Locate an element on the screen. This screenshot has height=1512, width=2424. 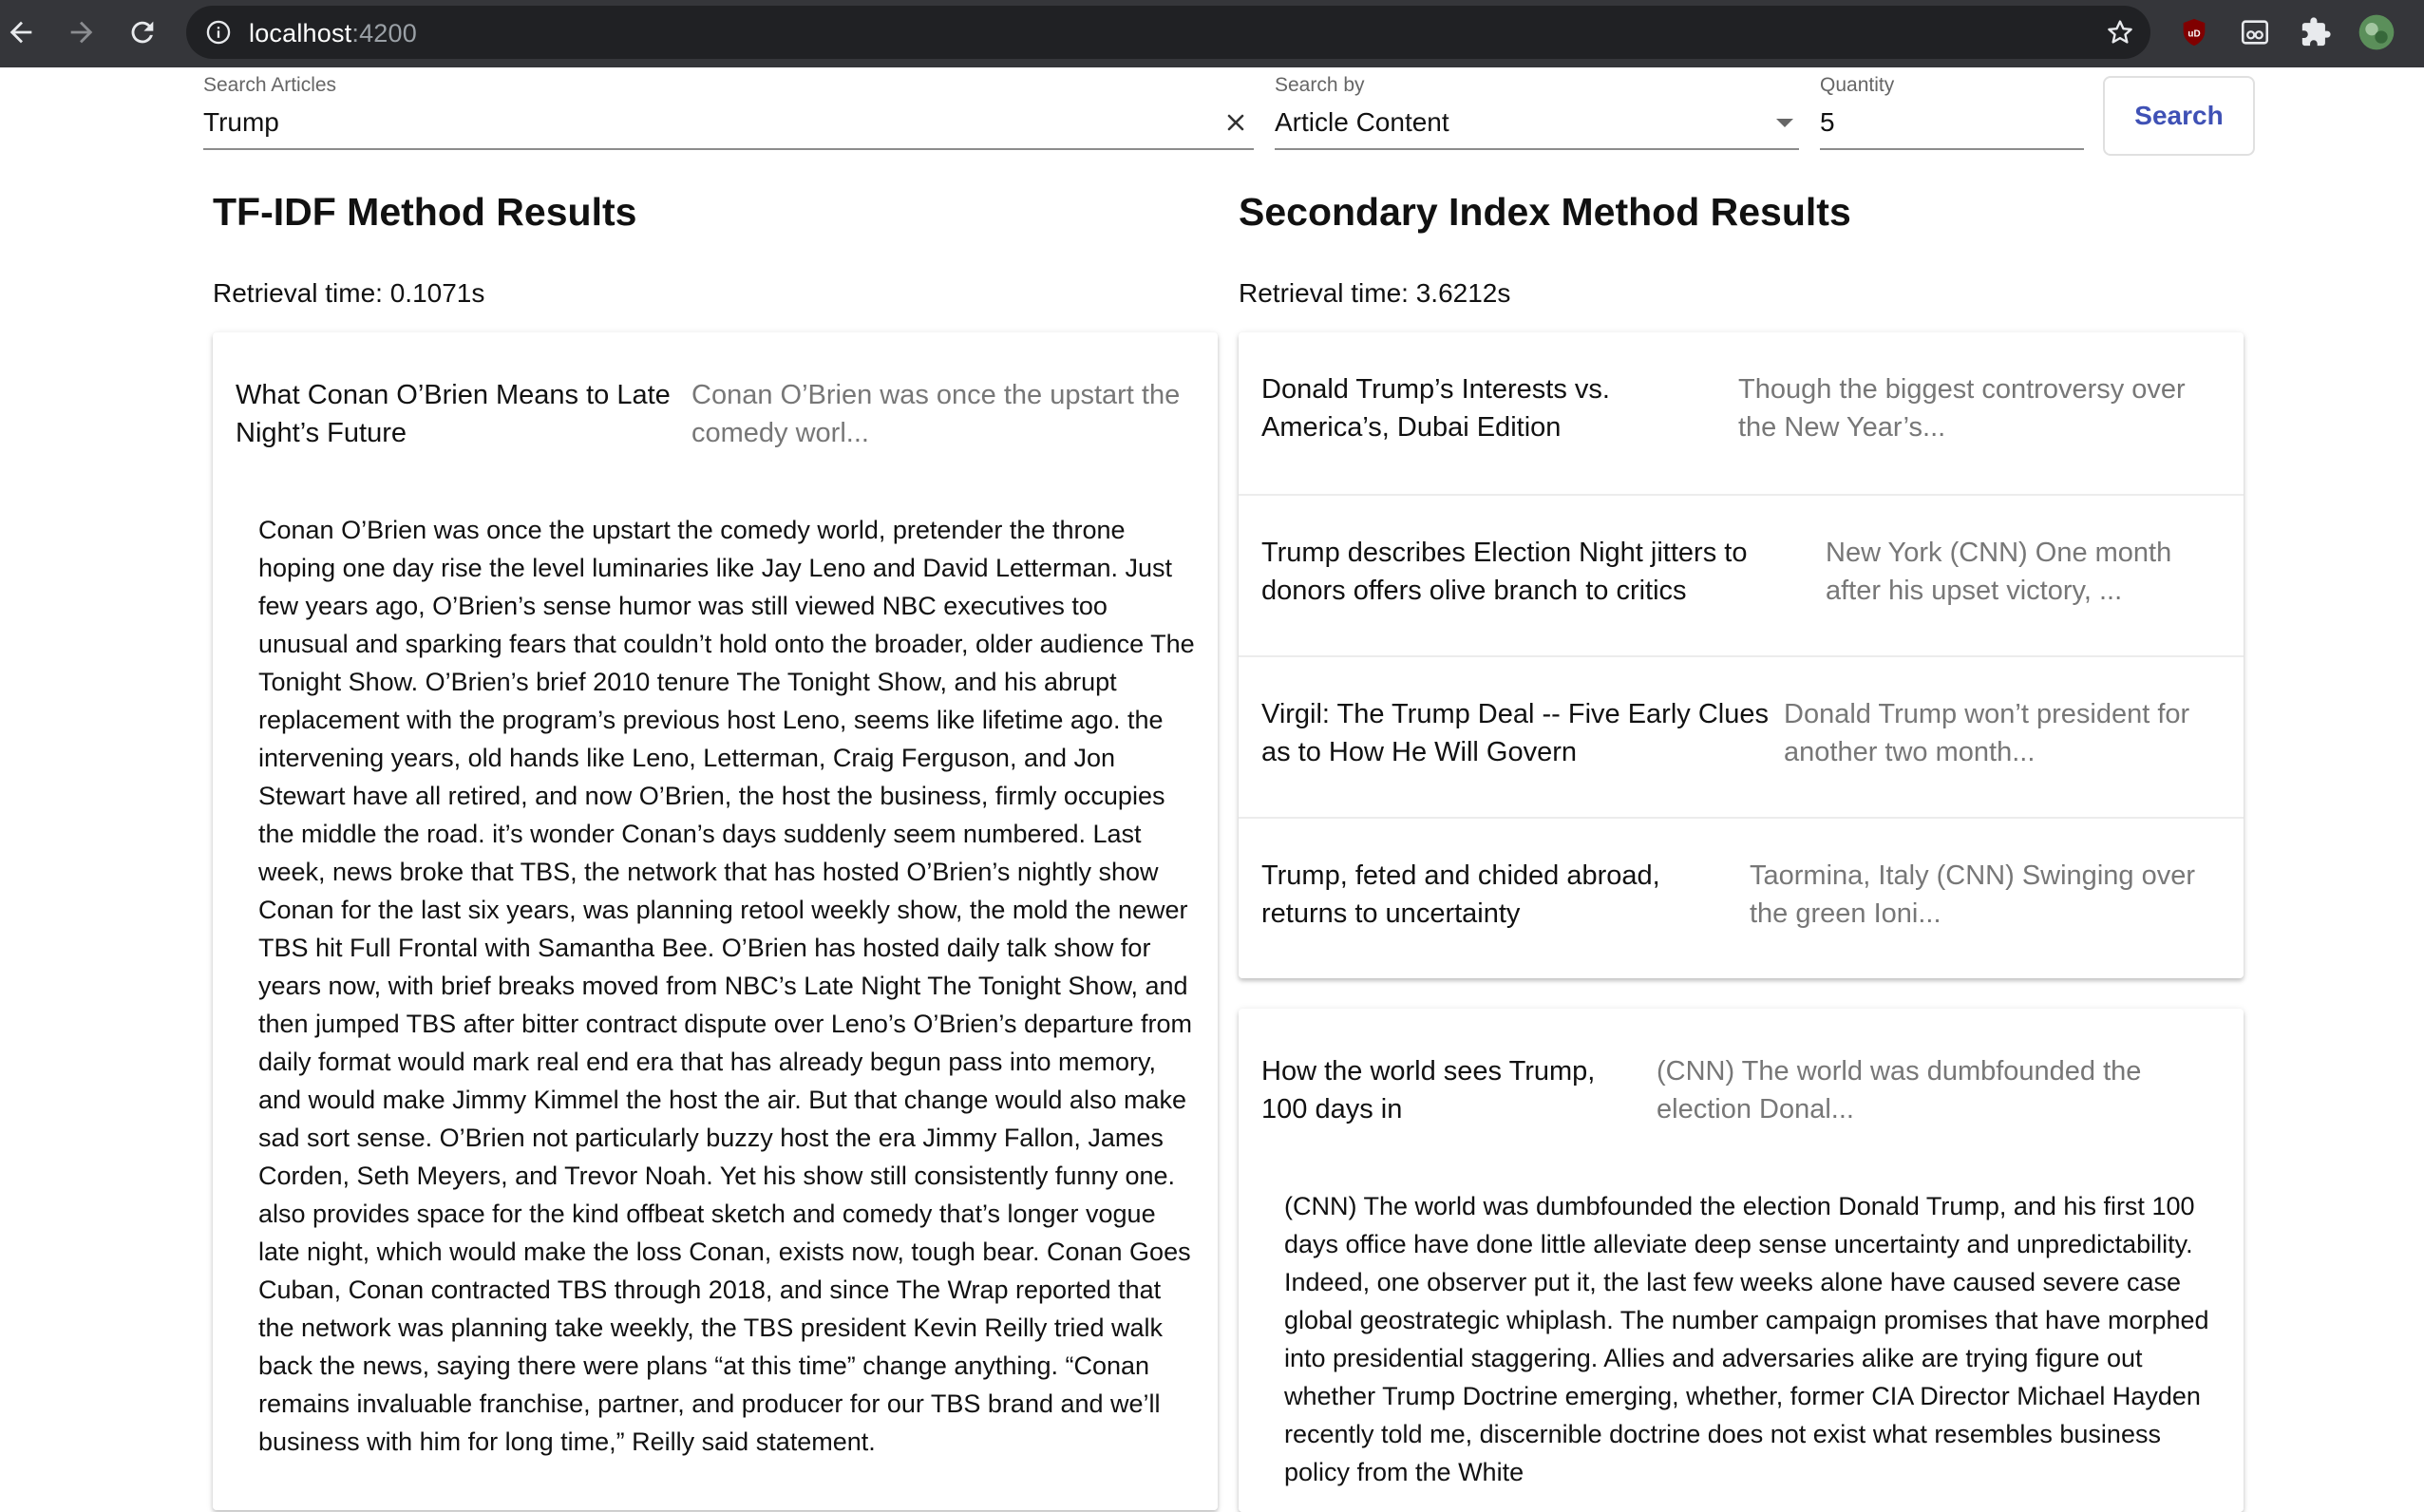
forward-arrow-icon is located at coordinates (82, 32).